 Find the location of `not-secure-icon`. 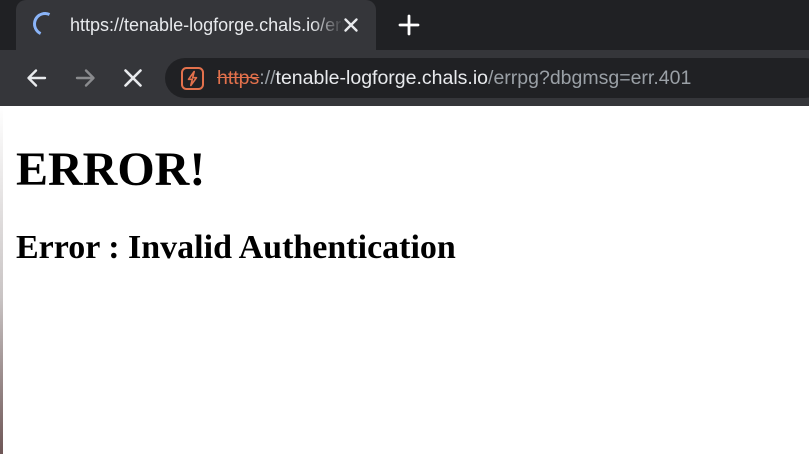

not-secure-icon is located at coordinates (192, 78).